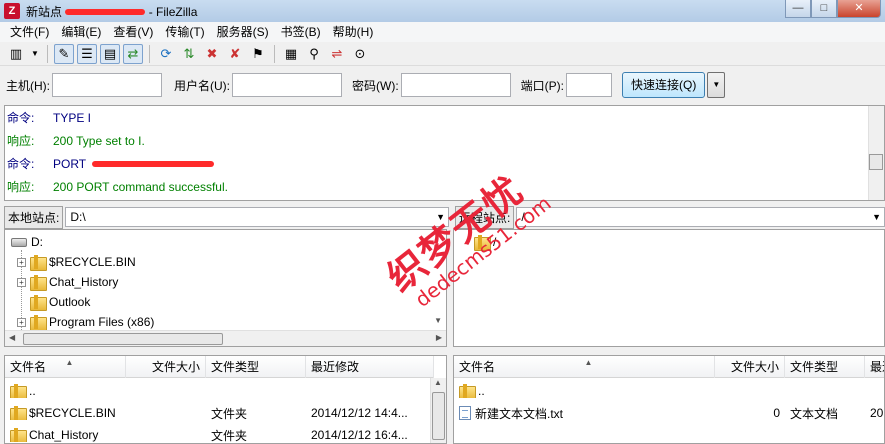 This screenshot has height=444, width=885. What do you see at coordinates (175, 367) in the screenshot?
I see `column-header-label: 文件大小` at bounding box center [175, 367].